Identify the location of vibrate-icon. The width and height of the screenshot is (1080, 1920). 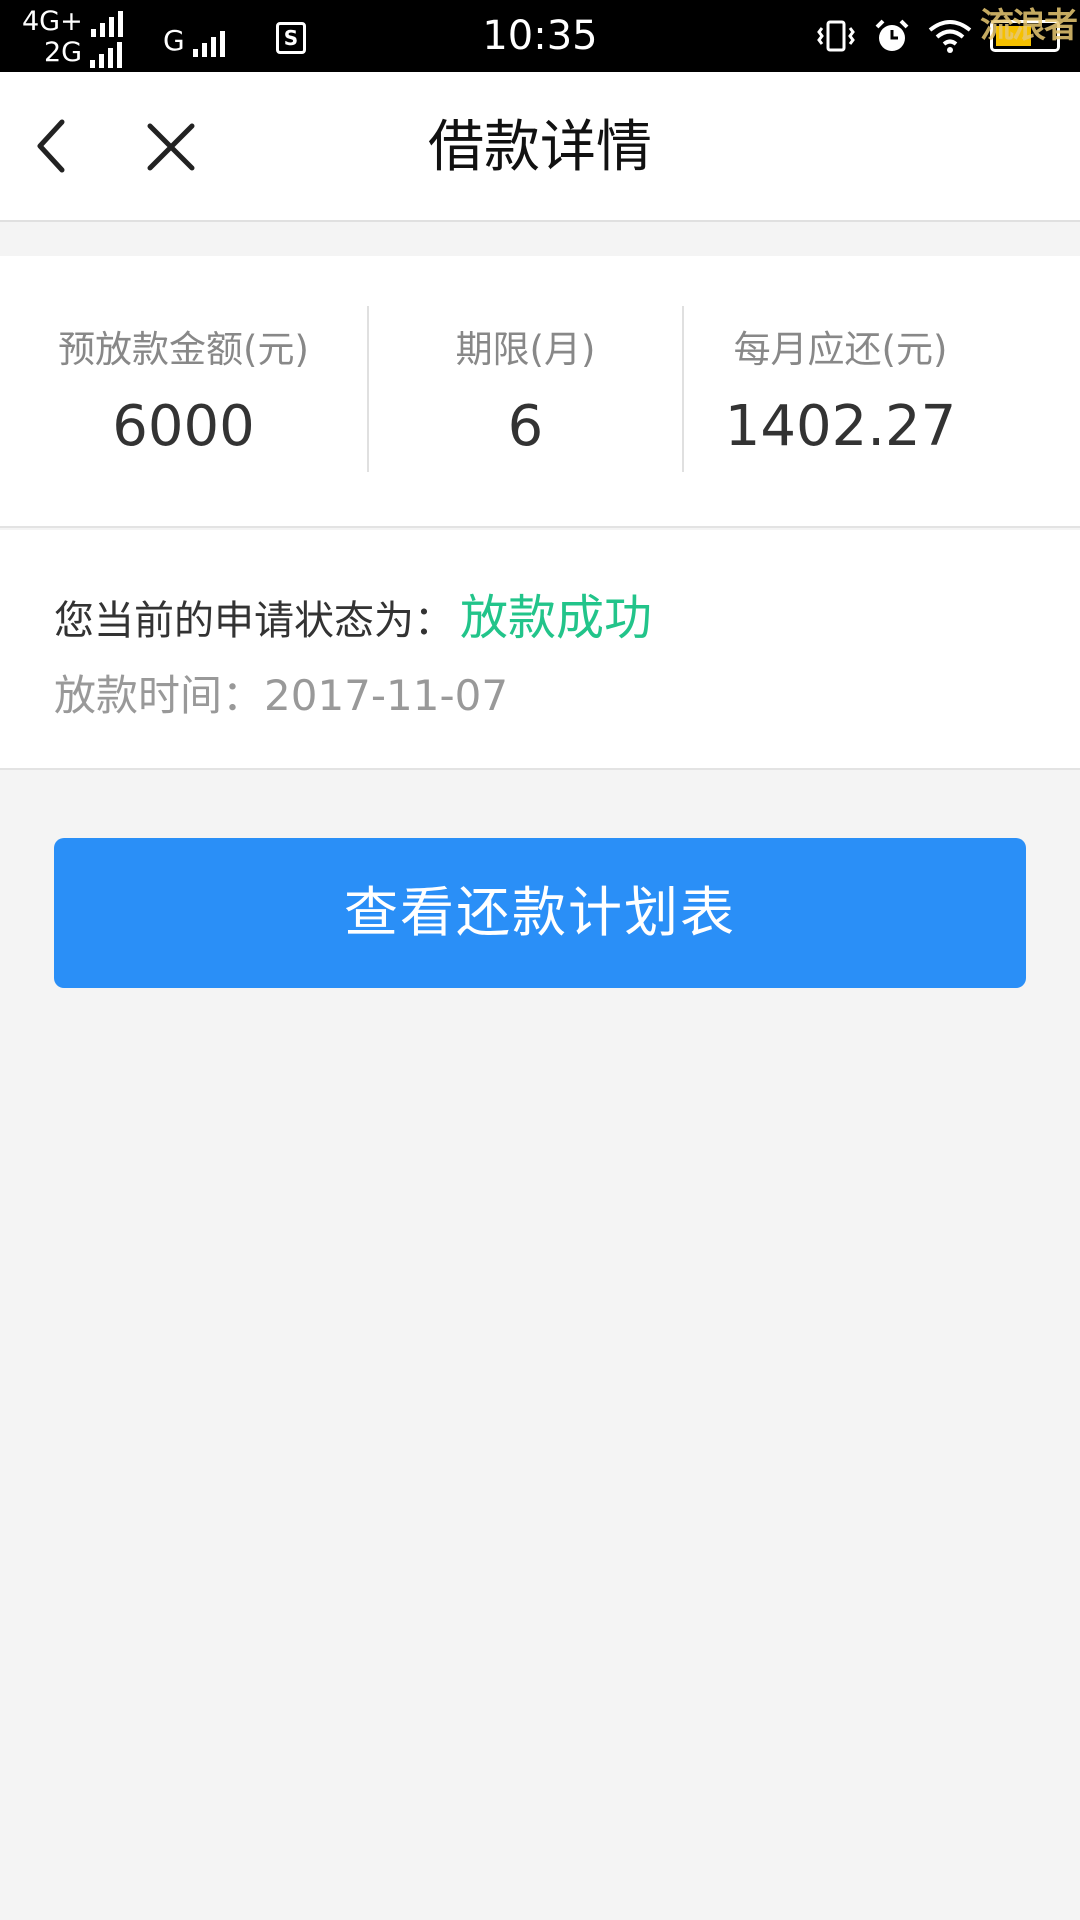
(836, 36).